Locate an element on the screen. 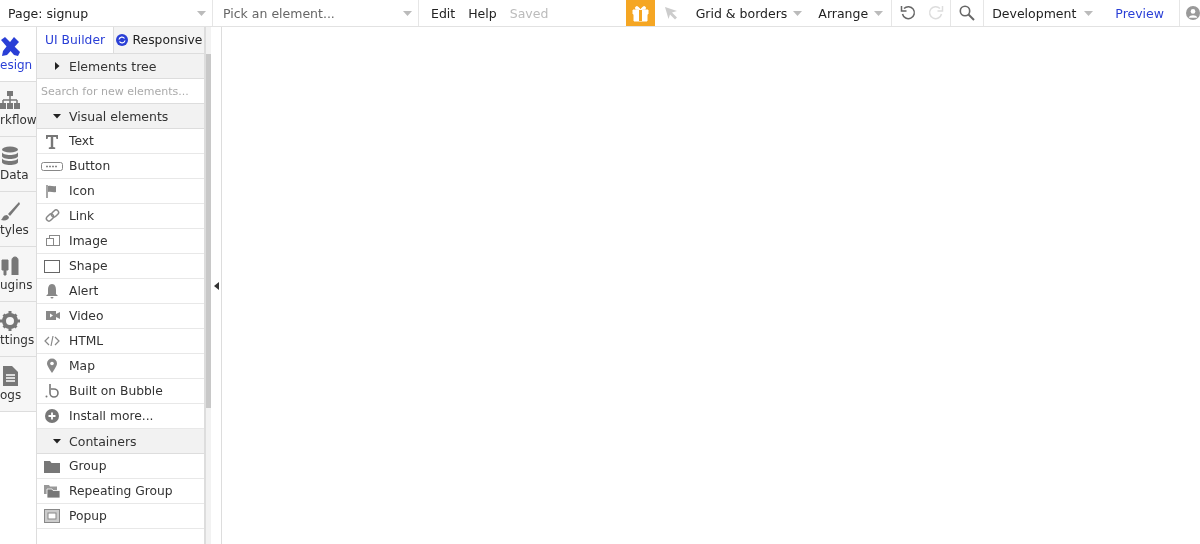  link-icon is located at coordinates (52, 216).